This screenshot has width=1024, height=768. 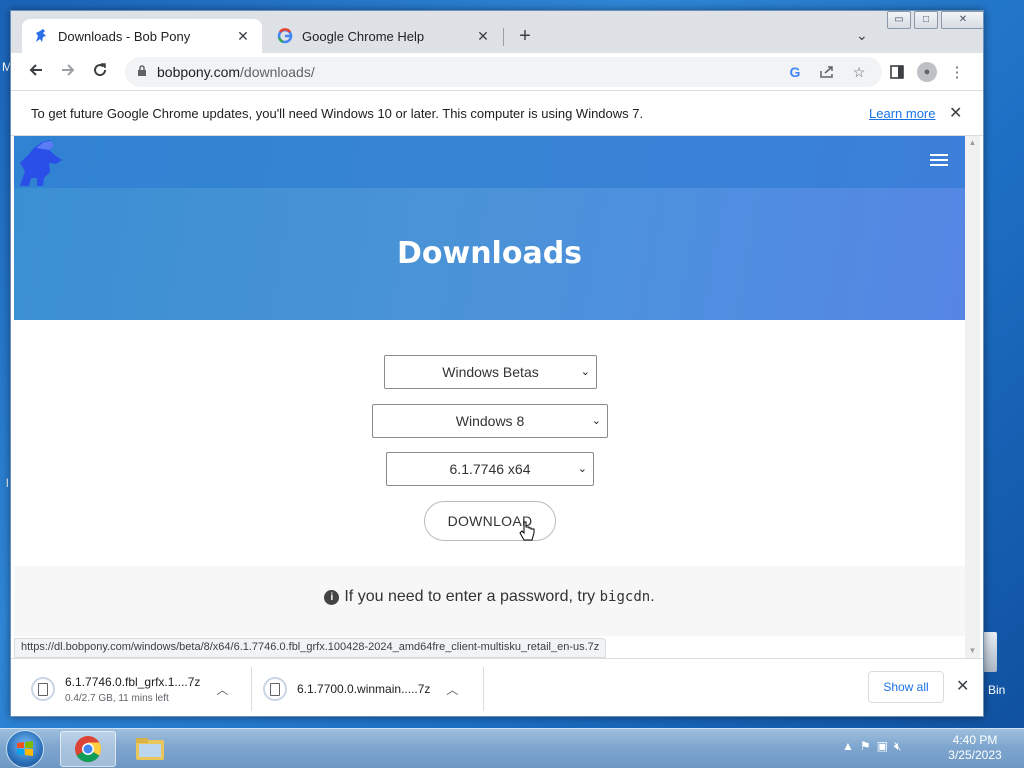 What do you see at coordinates (927, 72) in the screenshot?
I see `profile-avatar-icon: ●` at bounding box center [927, 72].